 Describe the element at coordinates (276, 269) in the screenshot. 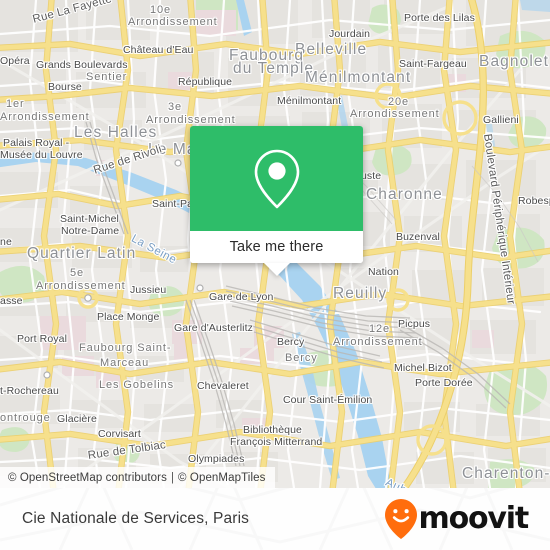

I see `popup-pointer-tail` at that location.